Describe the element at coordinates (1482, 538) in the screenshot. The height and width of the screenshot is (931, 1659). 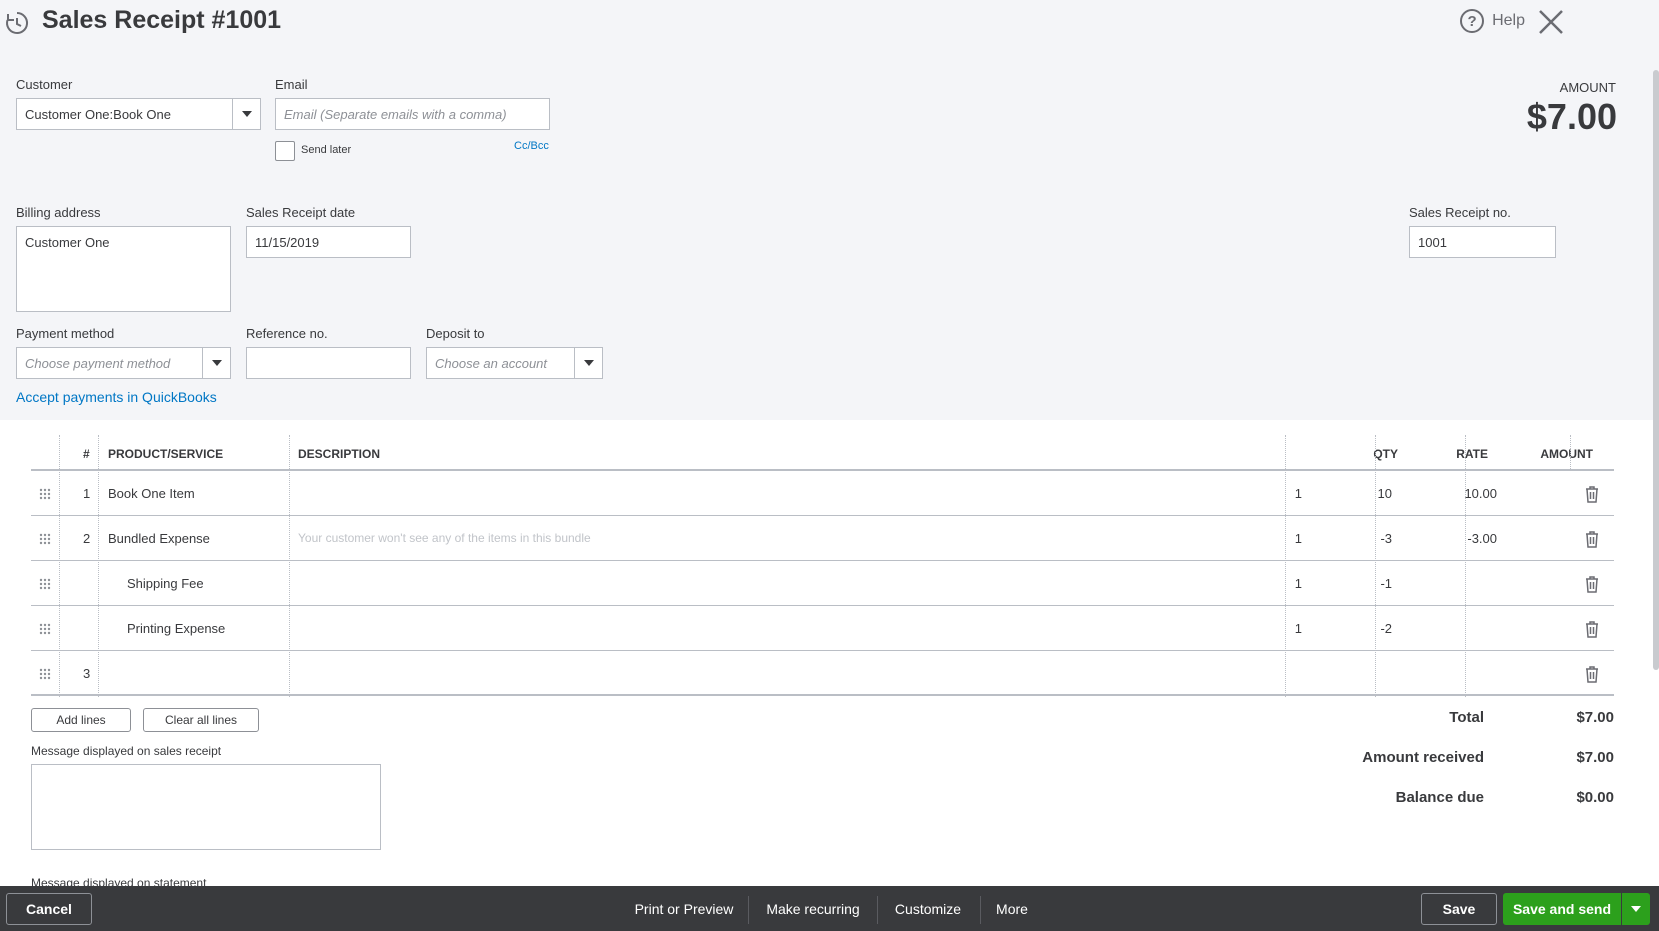
I see `row-amount: -3.00` at that location.